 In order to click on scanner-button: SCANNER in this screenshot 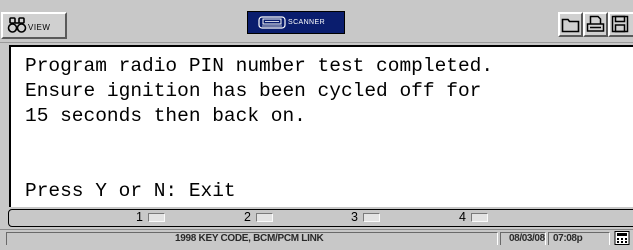, I will do `click(296, 22)`.